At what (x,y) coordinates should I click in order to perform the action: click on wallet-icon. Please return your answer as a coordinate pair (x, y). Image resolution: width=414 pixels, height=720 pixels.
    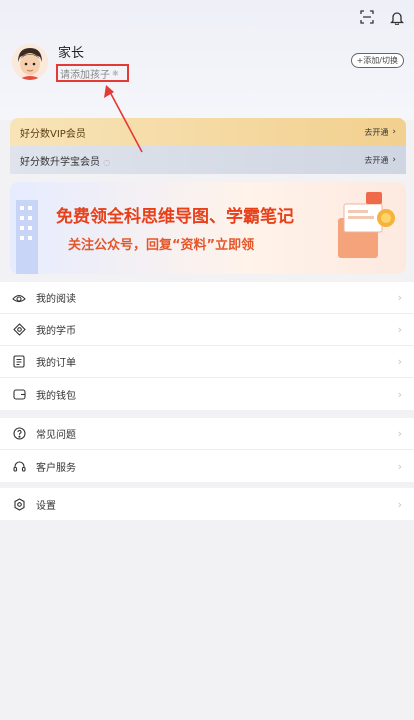
    Looking at the image, I should click on (19, 394).